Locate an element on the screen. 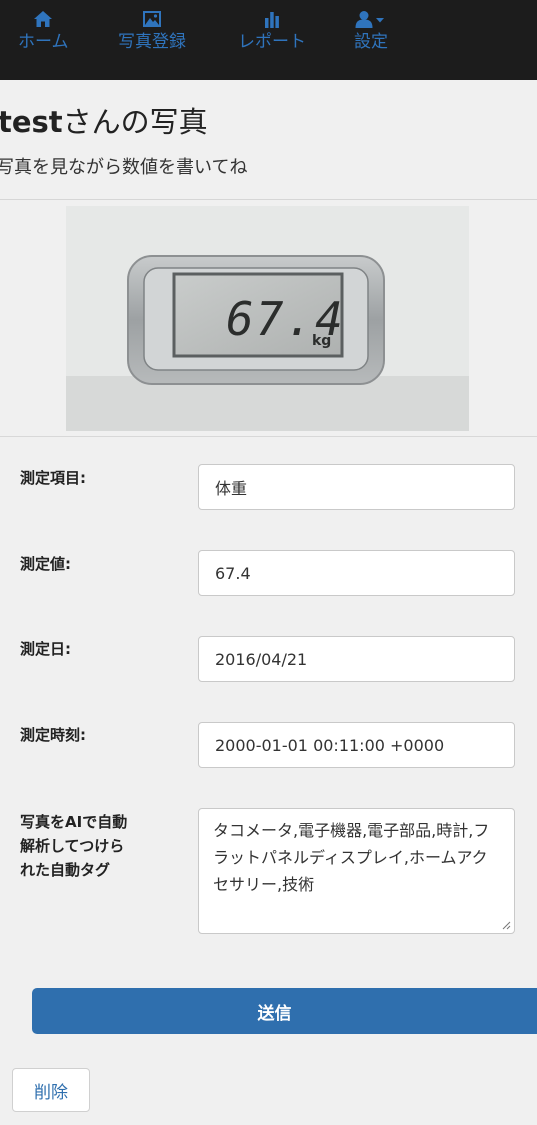 The height and width of the screenshot is (1125, 537). nav-label-photo-register: 写真登録 is located at coordinates (152, 42).